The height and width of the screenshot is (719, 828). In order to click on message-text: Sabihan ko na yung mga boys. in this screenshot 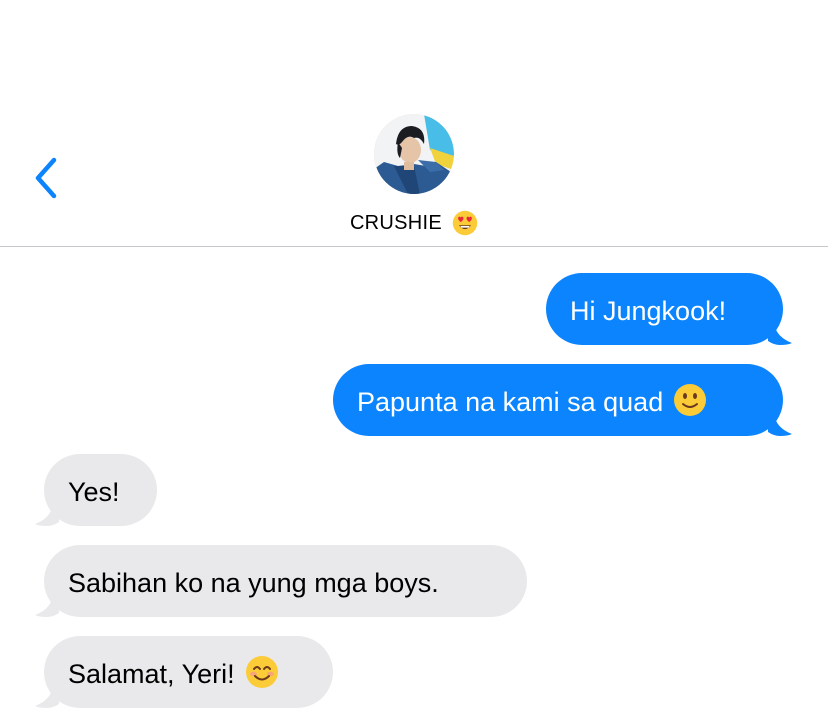, I will do `click(253, 582)`.